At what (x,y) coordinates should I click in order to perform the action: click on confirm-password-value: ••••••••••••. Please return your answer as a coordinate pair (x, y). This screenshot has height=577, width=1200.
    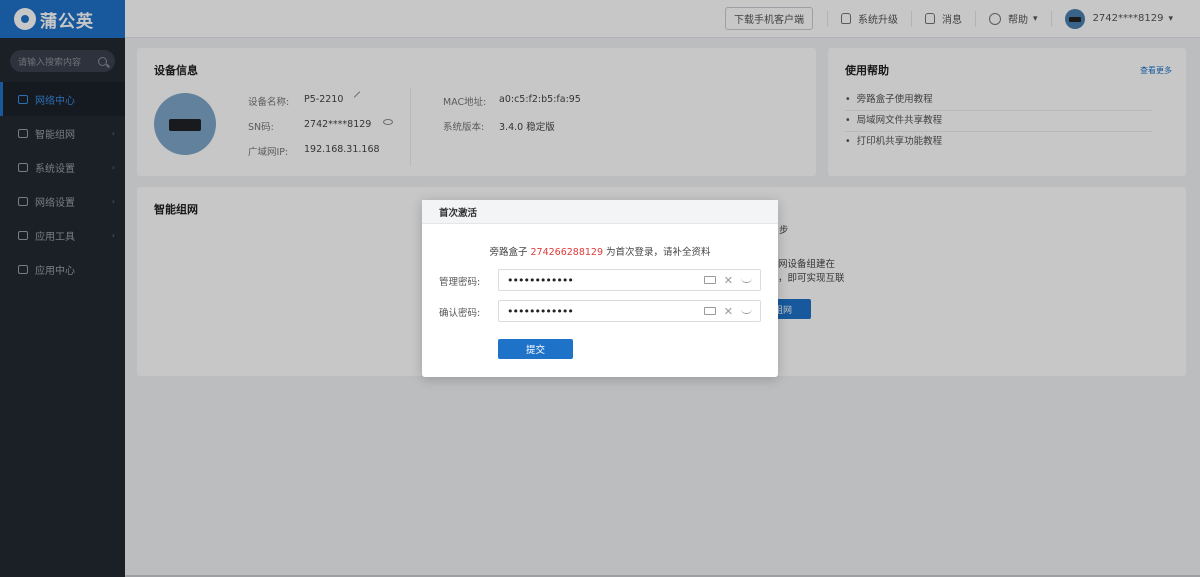
    Looking at the image, I should click on (540, 311).